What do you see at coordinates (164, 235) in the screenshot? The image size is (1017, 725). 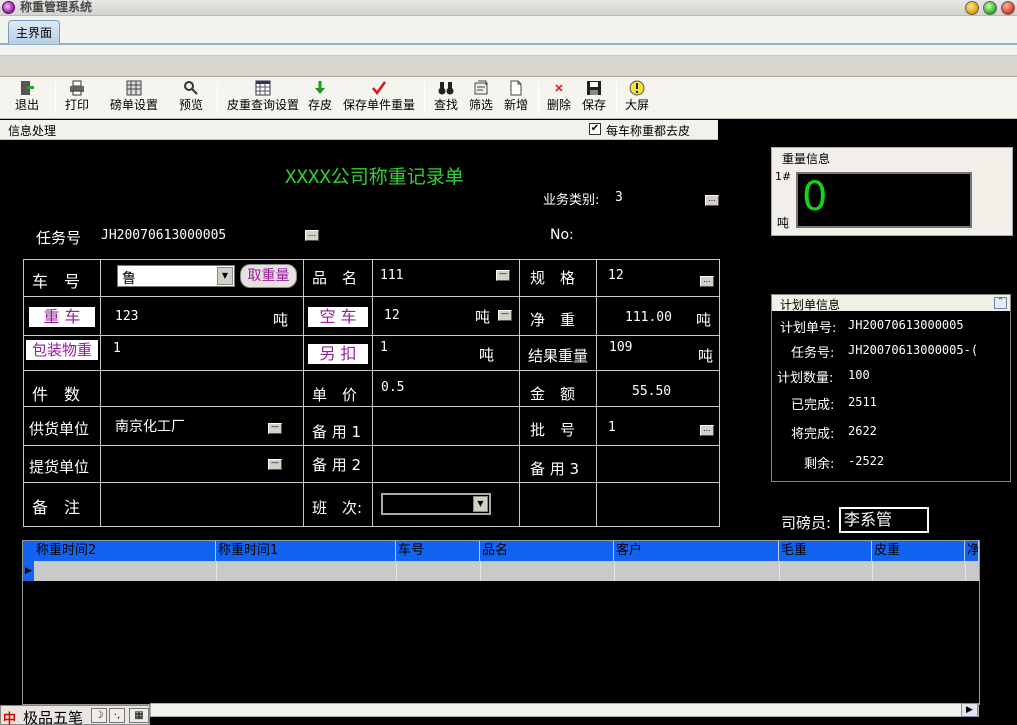 I see `task-no-value: JH20070613000005` at bounding box center [164, 235].